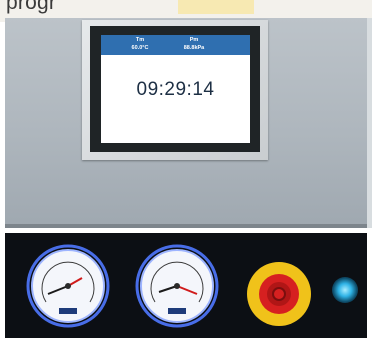  What do you see at coordinates (216, 7) in the screenshot?
I see `highlight-block` at bounding box center [216, 7].